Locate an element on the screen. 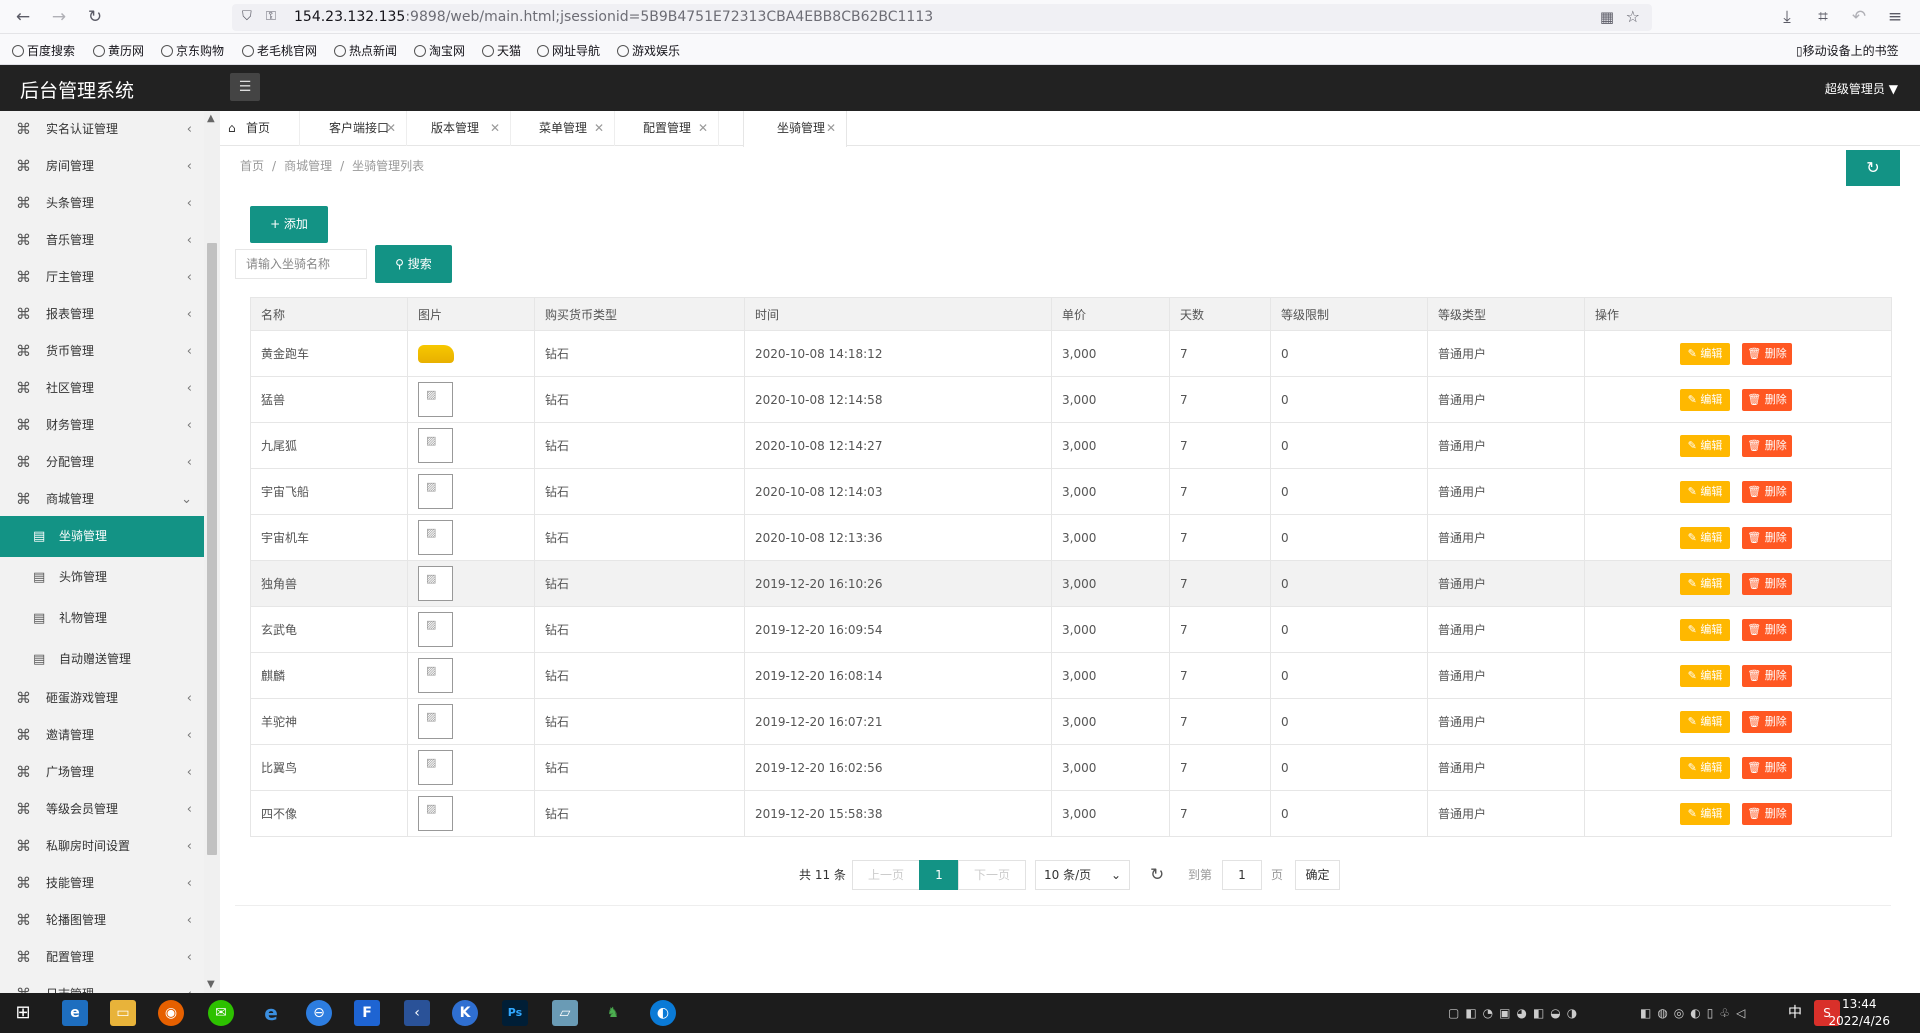  tab-mount: 坐骑管理 ✕ is located at coordinates (795, 129).